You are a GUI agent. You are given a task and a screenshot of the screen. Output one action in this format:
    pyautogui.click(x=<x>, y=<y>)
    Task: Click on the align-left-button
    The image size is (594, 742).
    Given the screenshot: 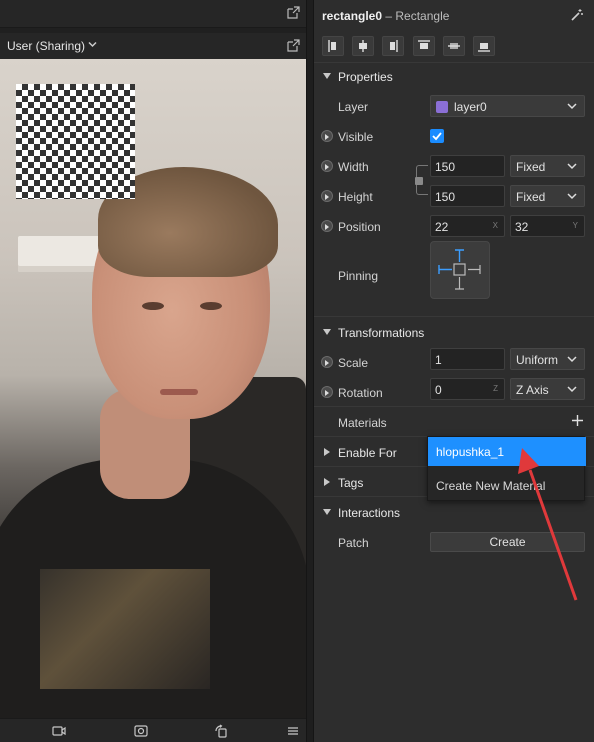 What is the action you would take?
    pyautogui.click(x=333, y=46)
    